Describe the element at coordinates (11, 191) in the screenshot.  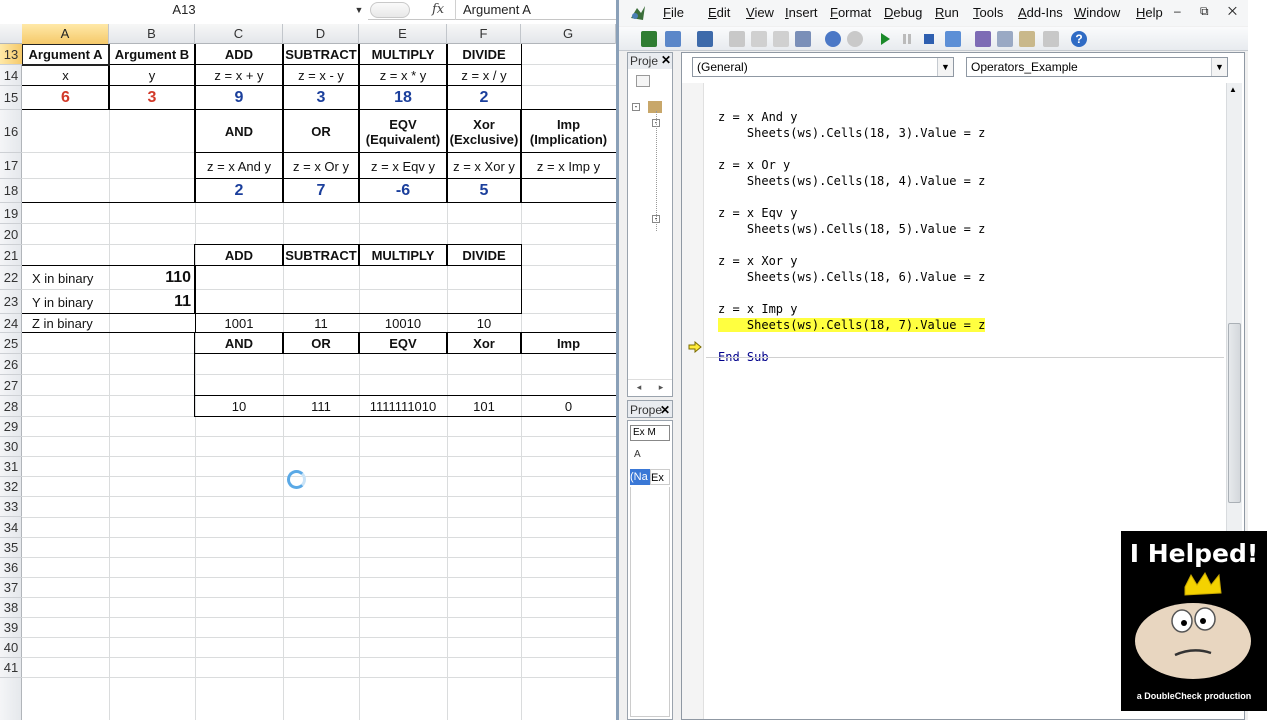
I see `row-header-18: 18` at that location.